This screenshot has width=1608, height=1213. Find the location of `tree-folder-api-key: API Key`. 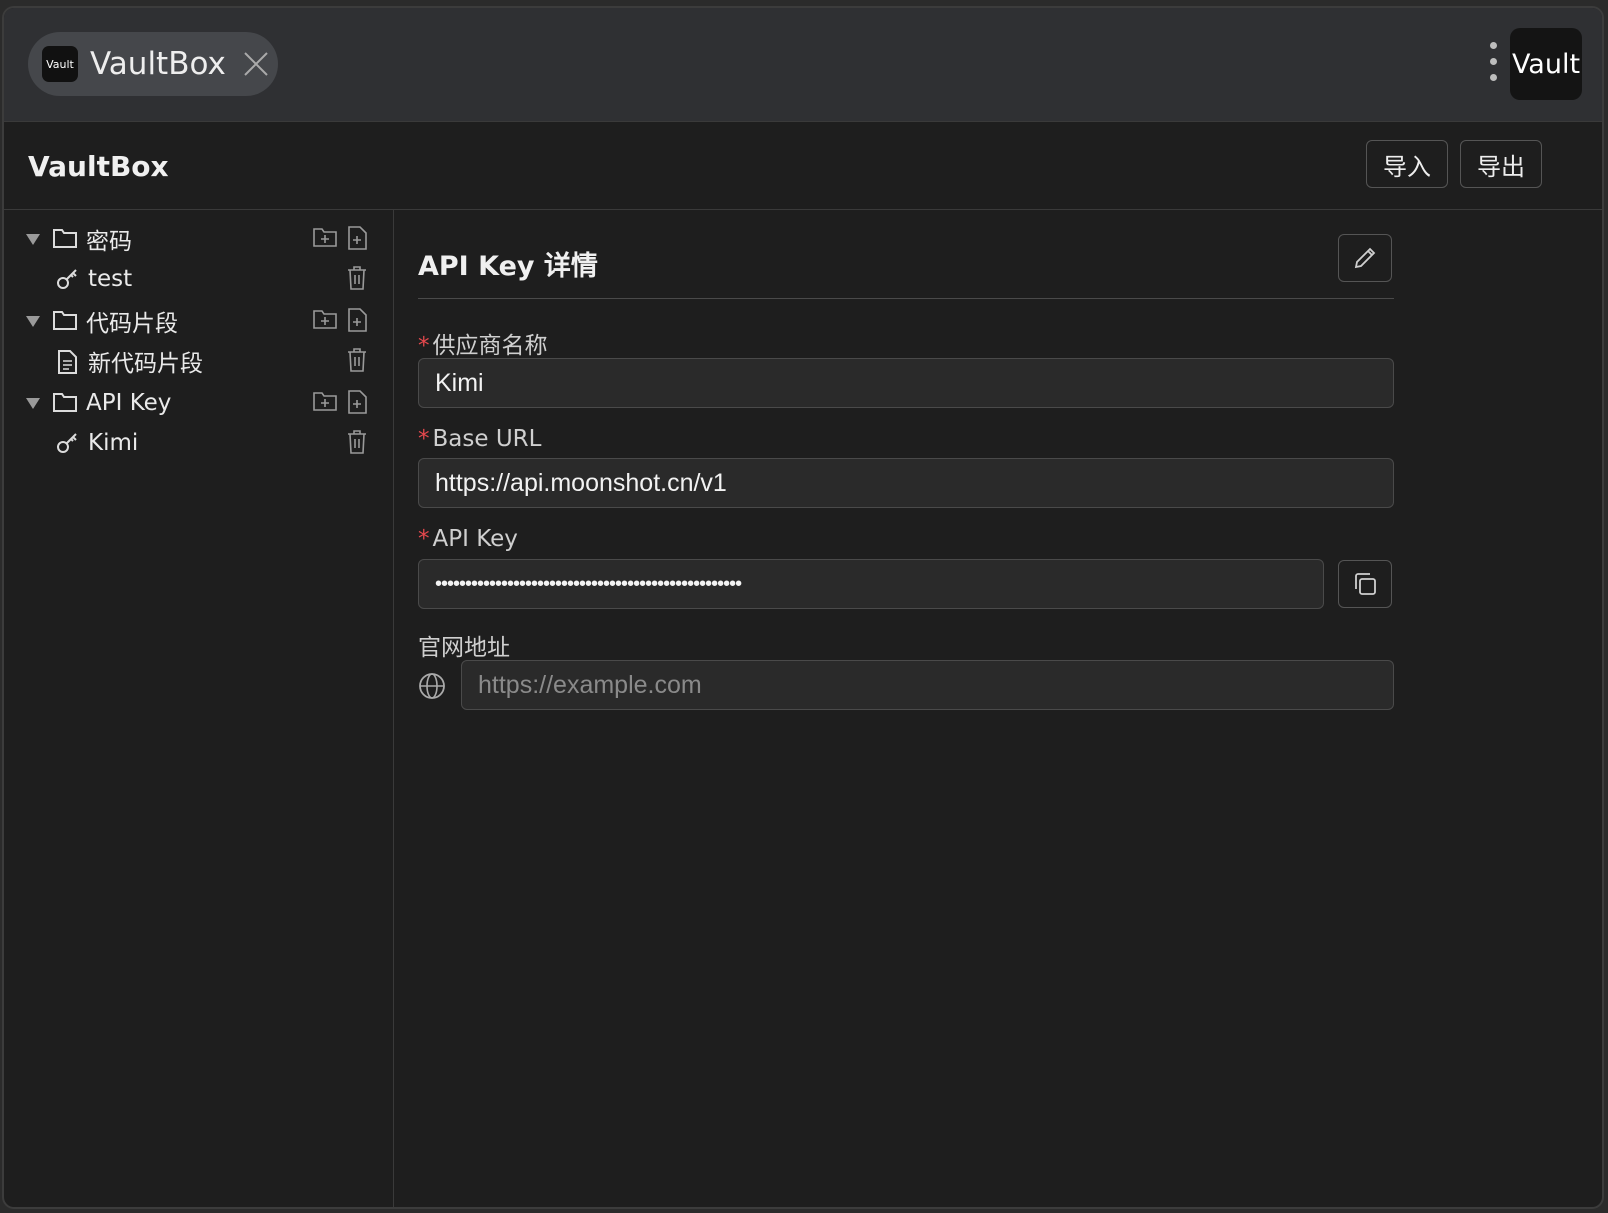

tree-folder-api-key: API Key is located at coordinates (199, 403).